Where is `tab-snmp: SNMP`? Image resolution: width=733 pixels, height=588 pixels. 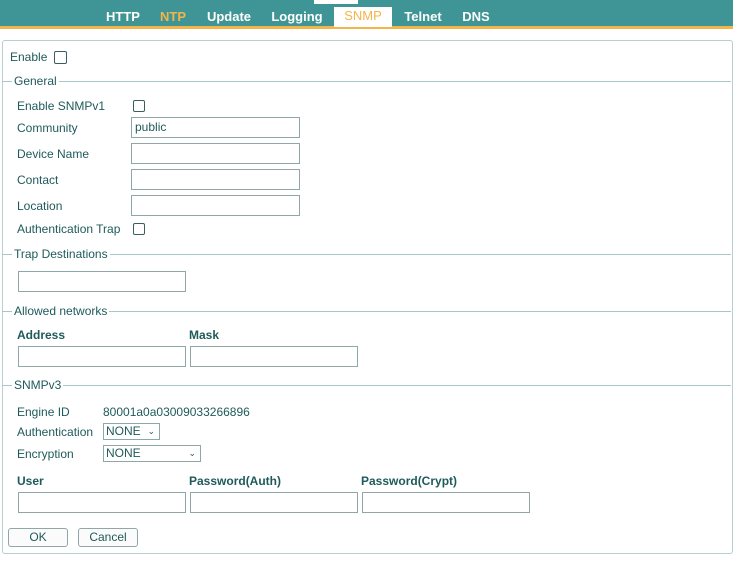 tab-snmp: SNMP is located at coordinates (363, 17).